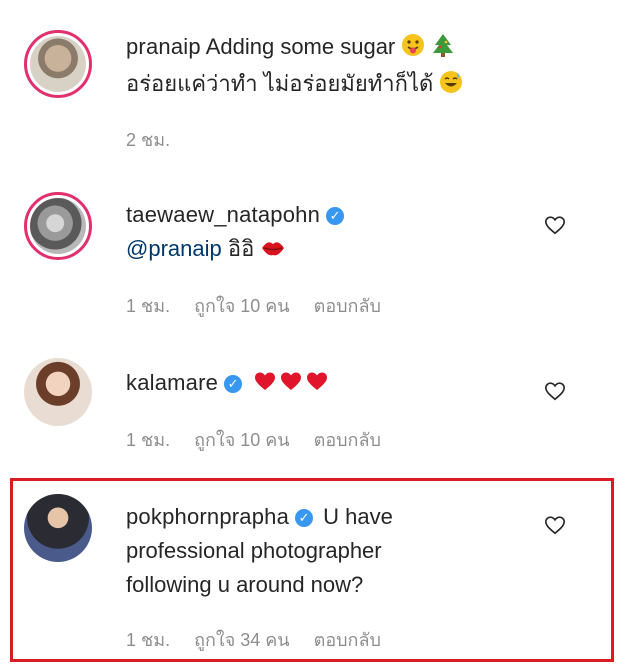 The image size is (620, 665). I want to click on timestamp: 2 ชม., so click(148, 140).